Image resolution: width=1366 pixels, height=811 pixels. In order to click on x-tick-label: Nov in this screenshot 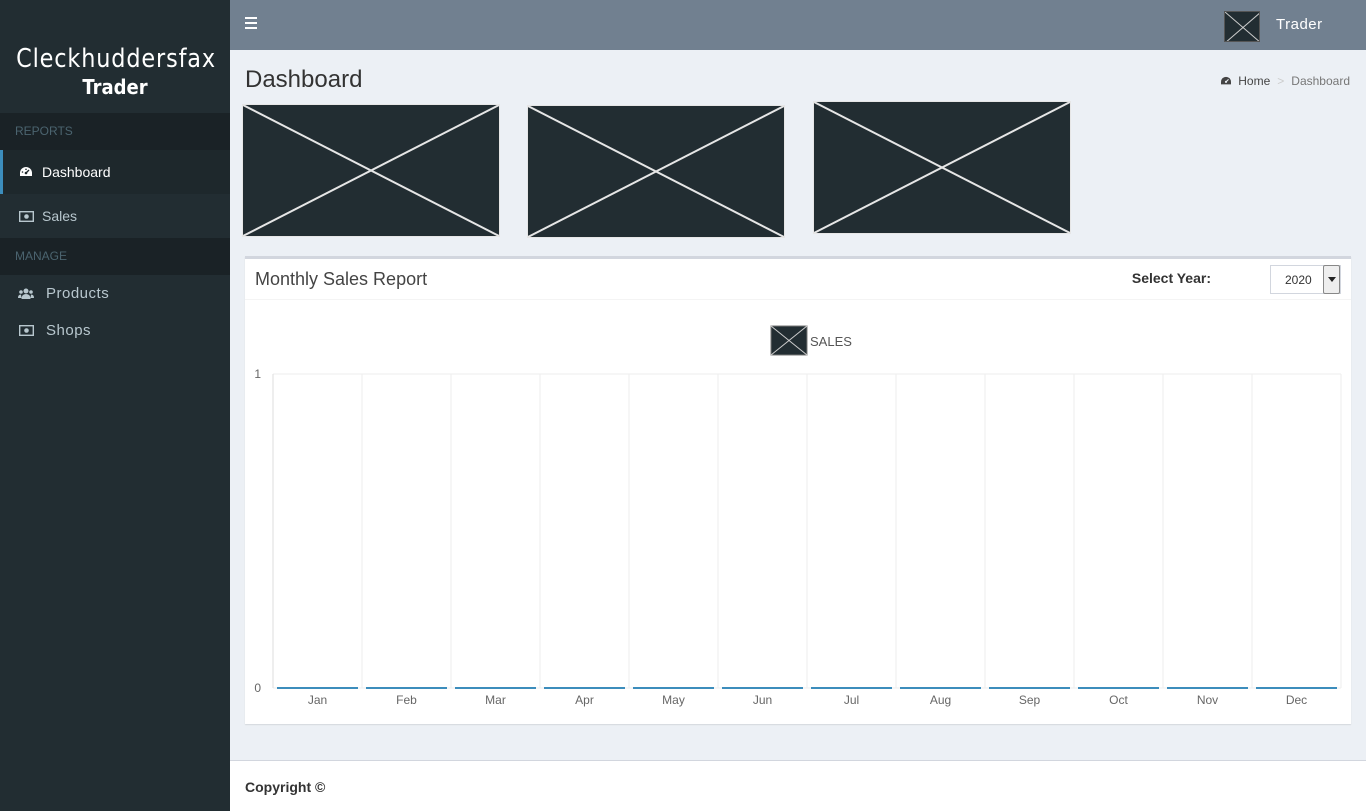, I will do `click(1207, 700)`.